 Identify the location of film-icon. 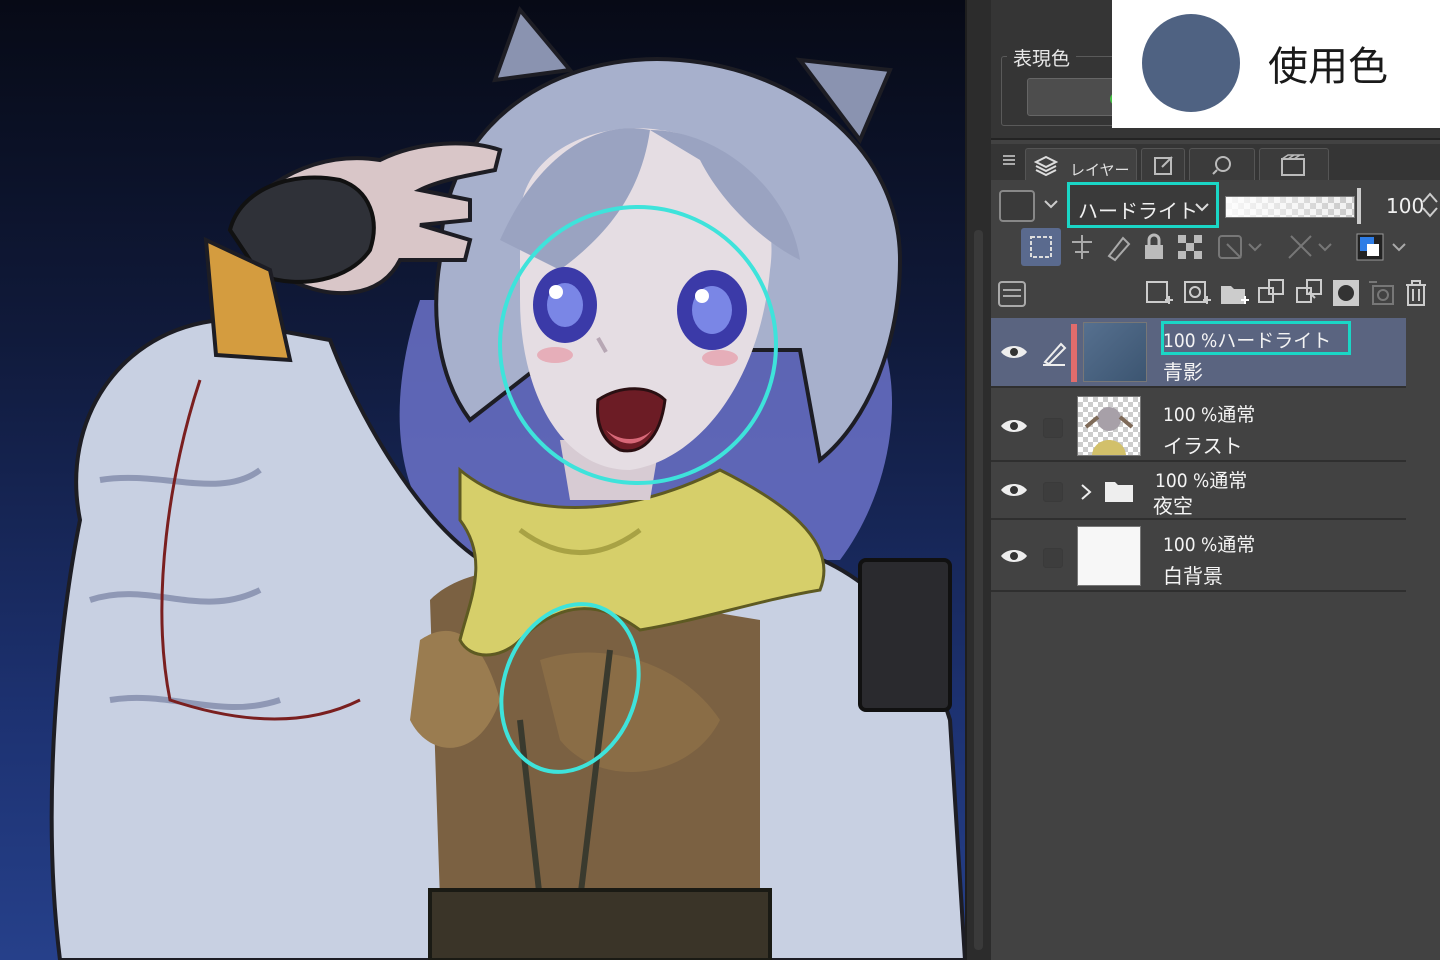
(1293, 165).